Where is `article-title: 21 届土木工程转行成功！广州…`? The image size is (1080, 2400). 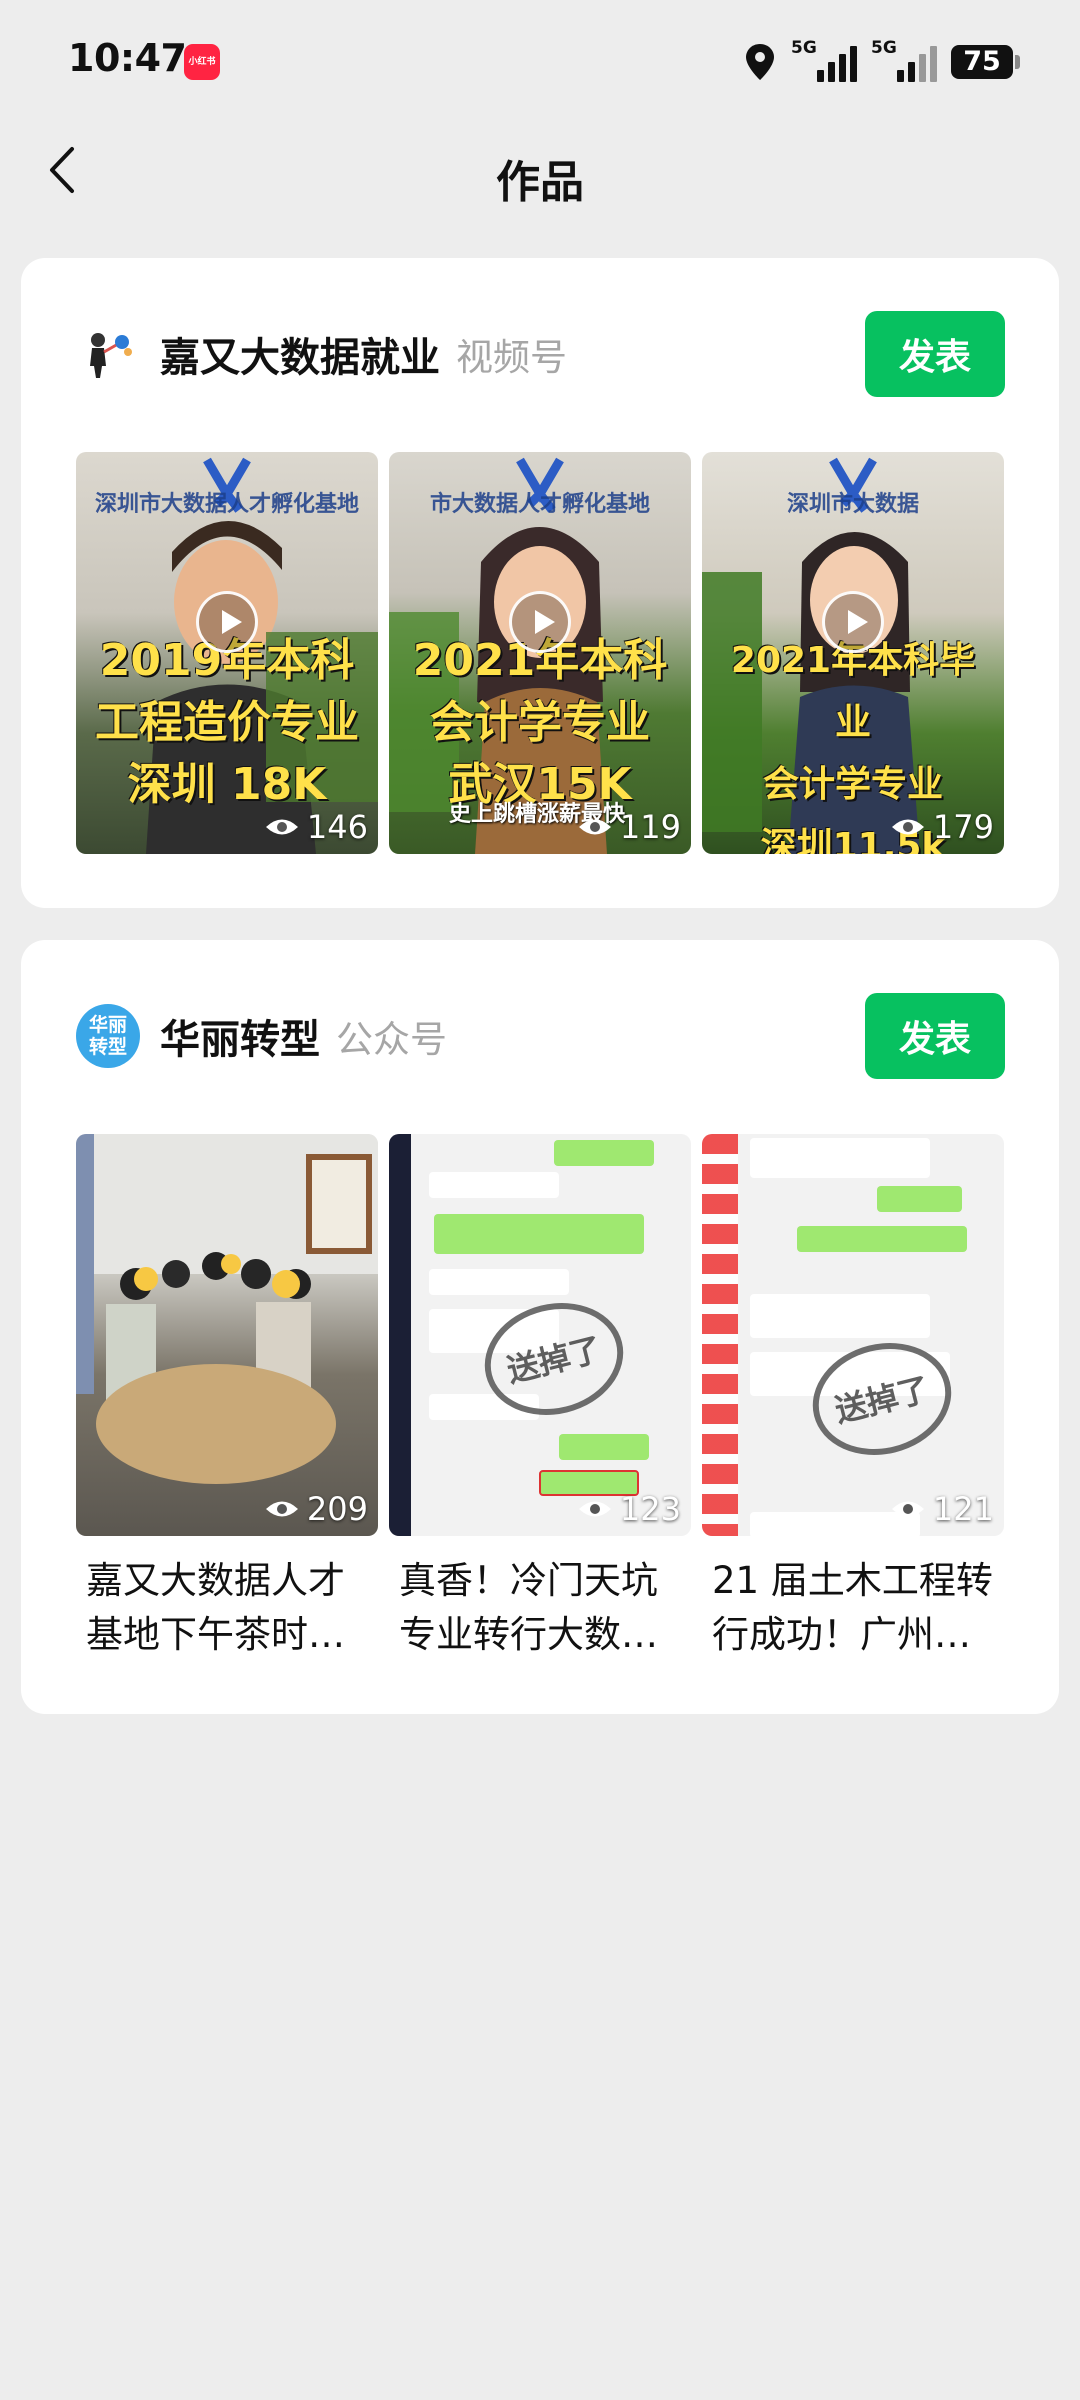
article-title: 21 届土木工程转行成功！广州… is located at coordinates (853, 1608).